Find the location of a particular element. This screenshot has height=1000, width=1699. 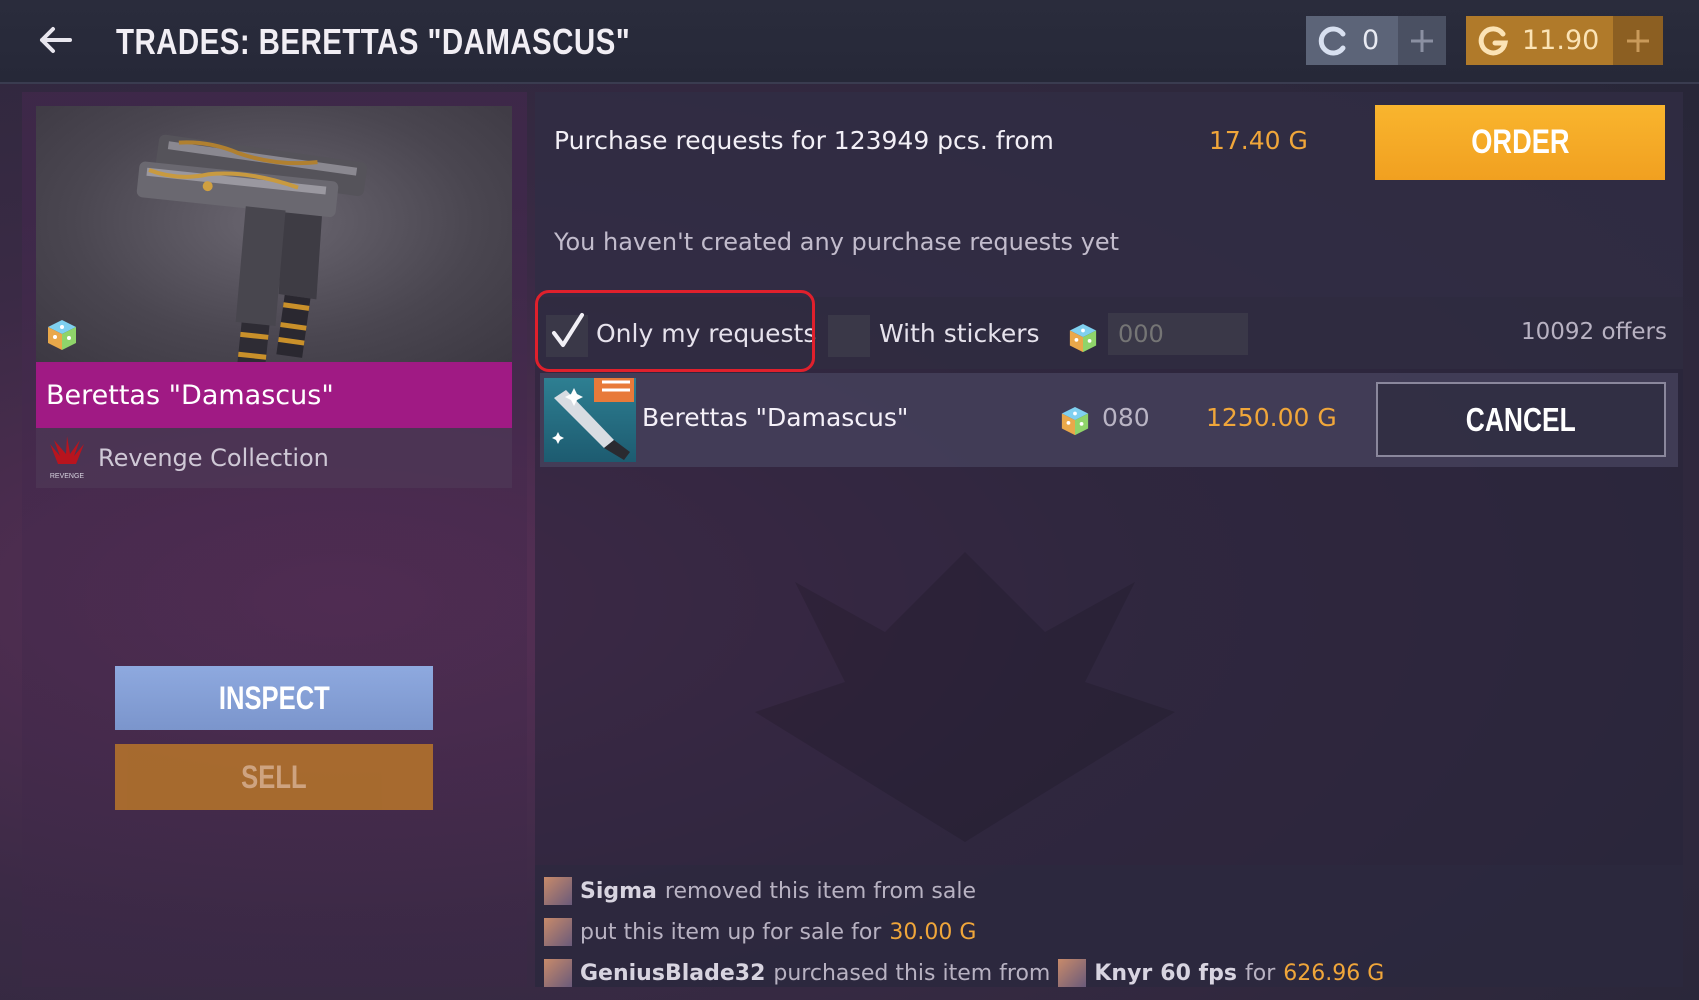

item-preview-image is located at coordinates (274, 234).